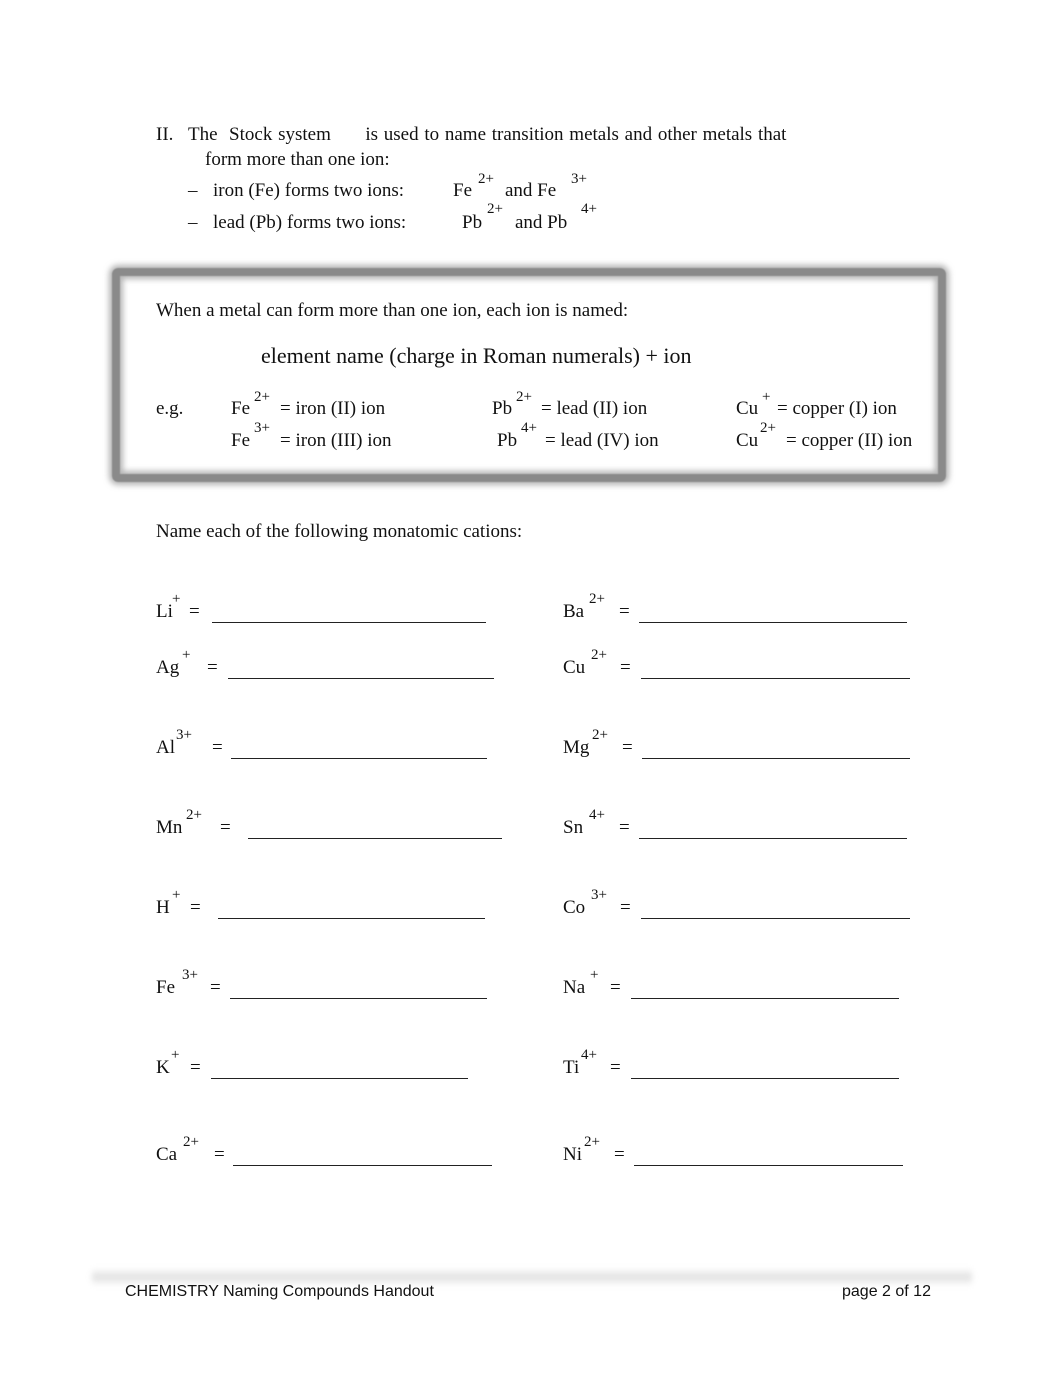 This screenshot has width=1062, height=1376. What do you see at coordinates (766, 397) in the screenshot?
I see `example-charge: +` at bounding box center [766, 397].